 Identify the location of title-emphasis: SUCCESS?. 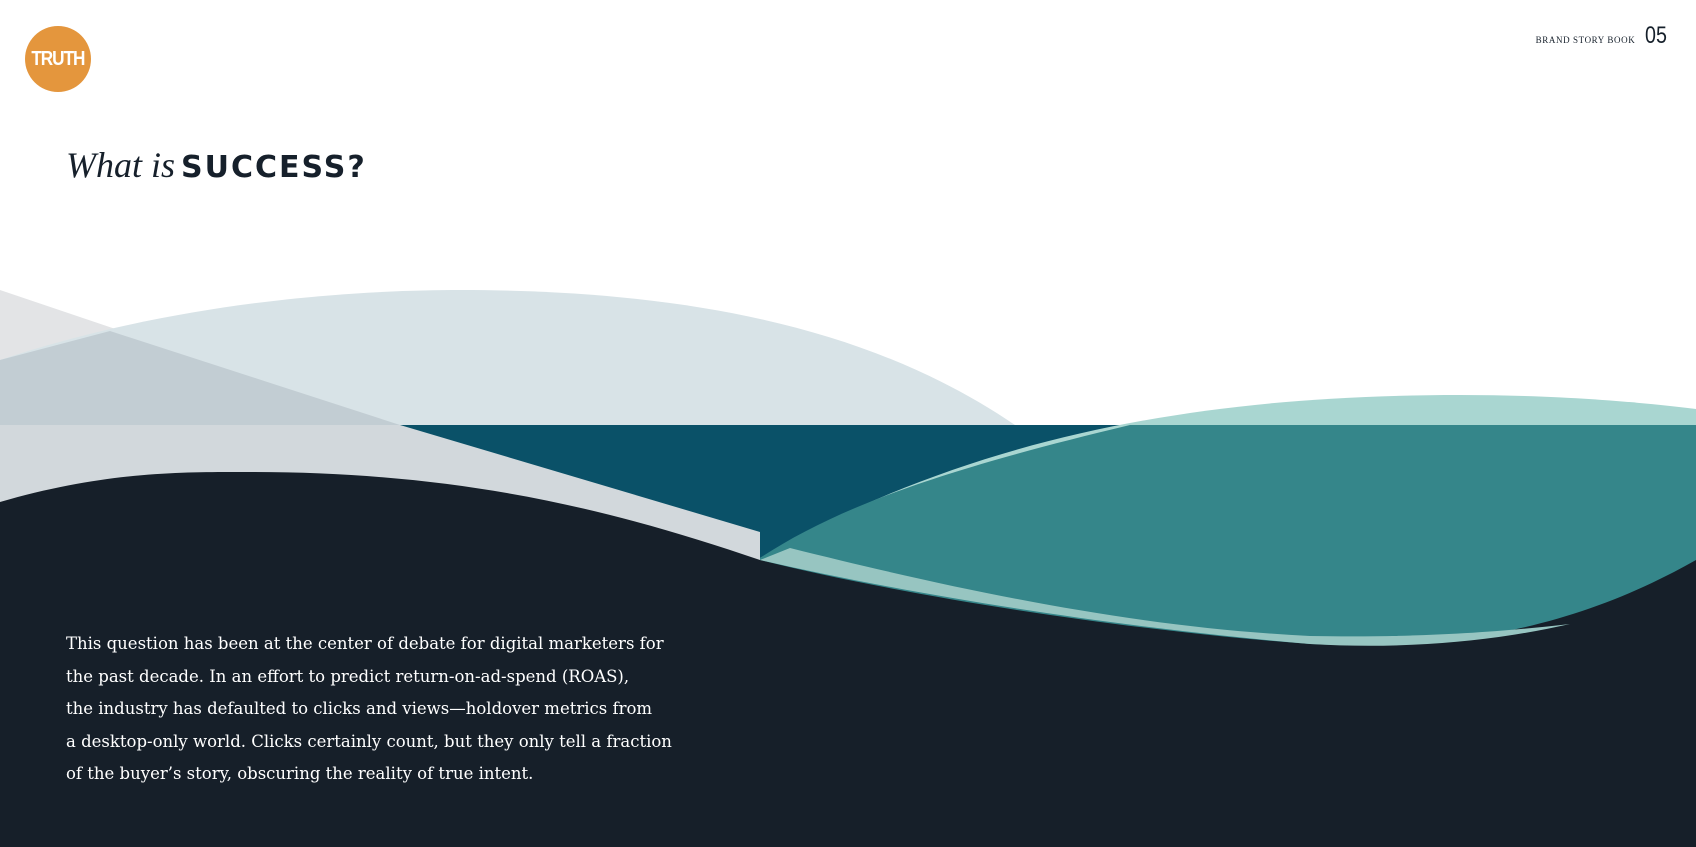
(274, 167).